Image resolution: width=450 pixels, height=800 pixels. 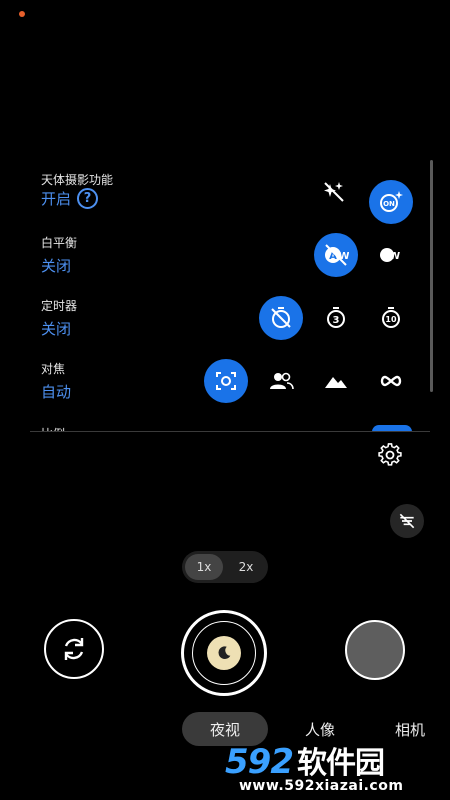 I want to click on setting-title: 天体摄影功能, so click(x=77, y=180).